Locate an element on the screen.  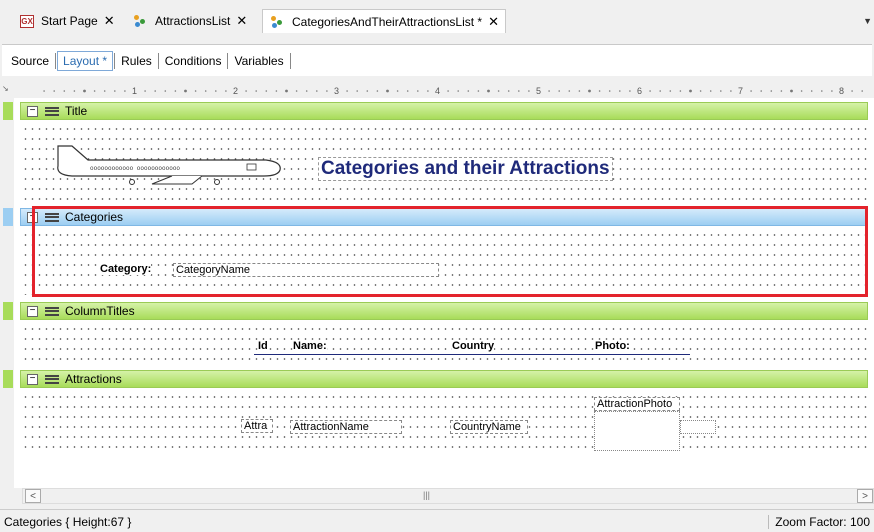
tab-label: Start Page is located at coordinates (69, 21).